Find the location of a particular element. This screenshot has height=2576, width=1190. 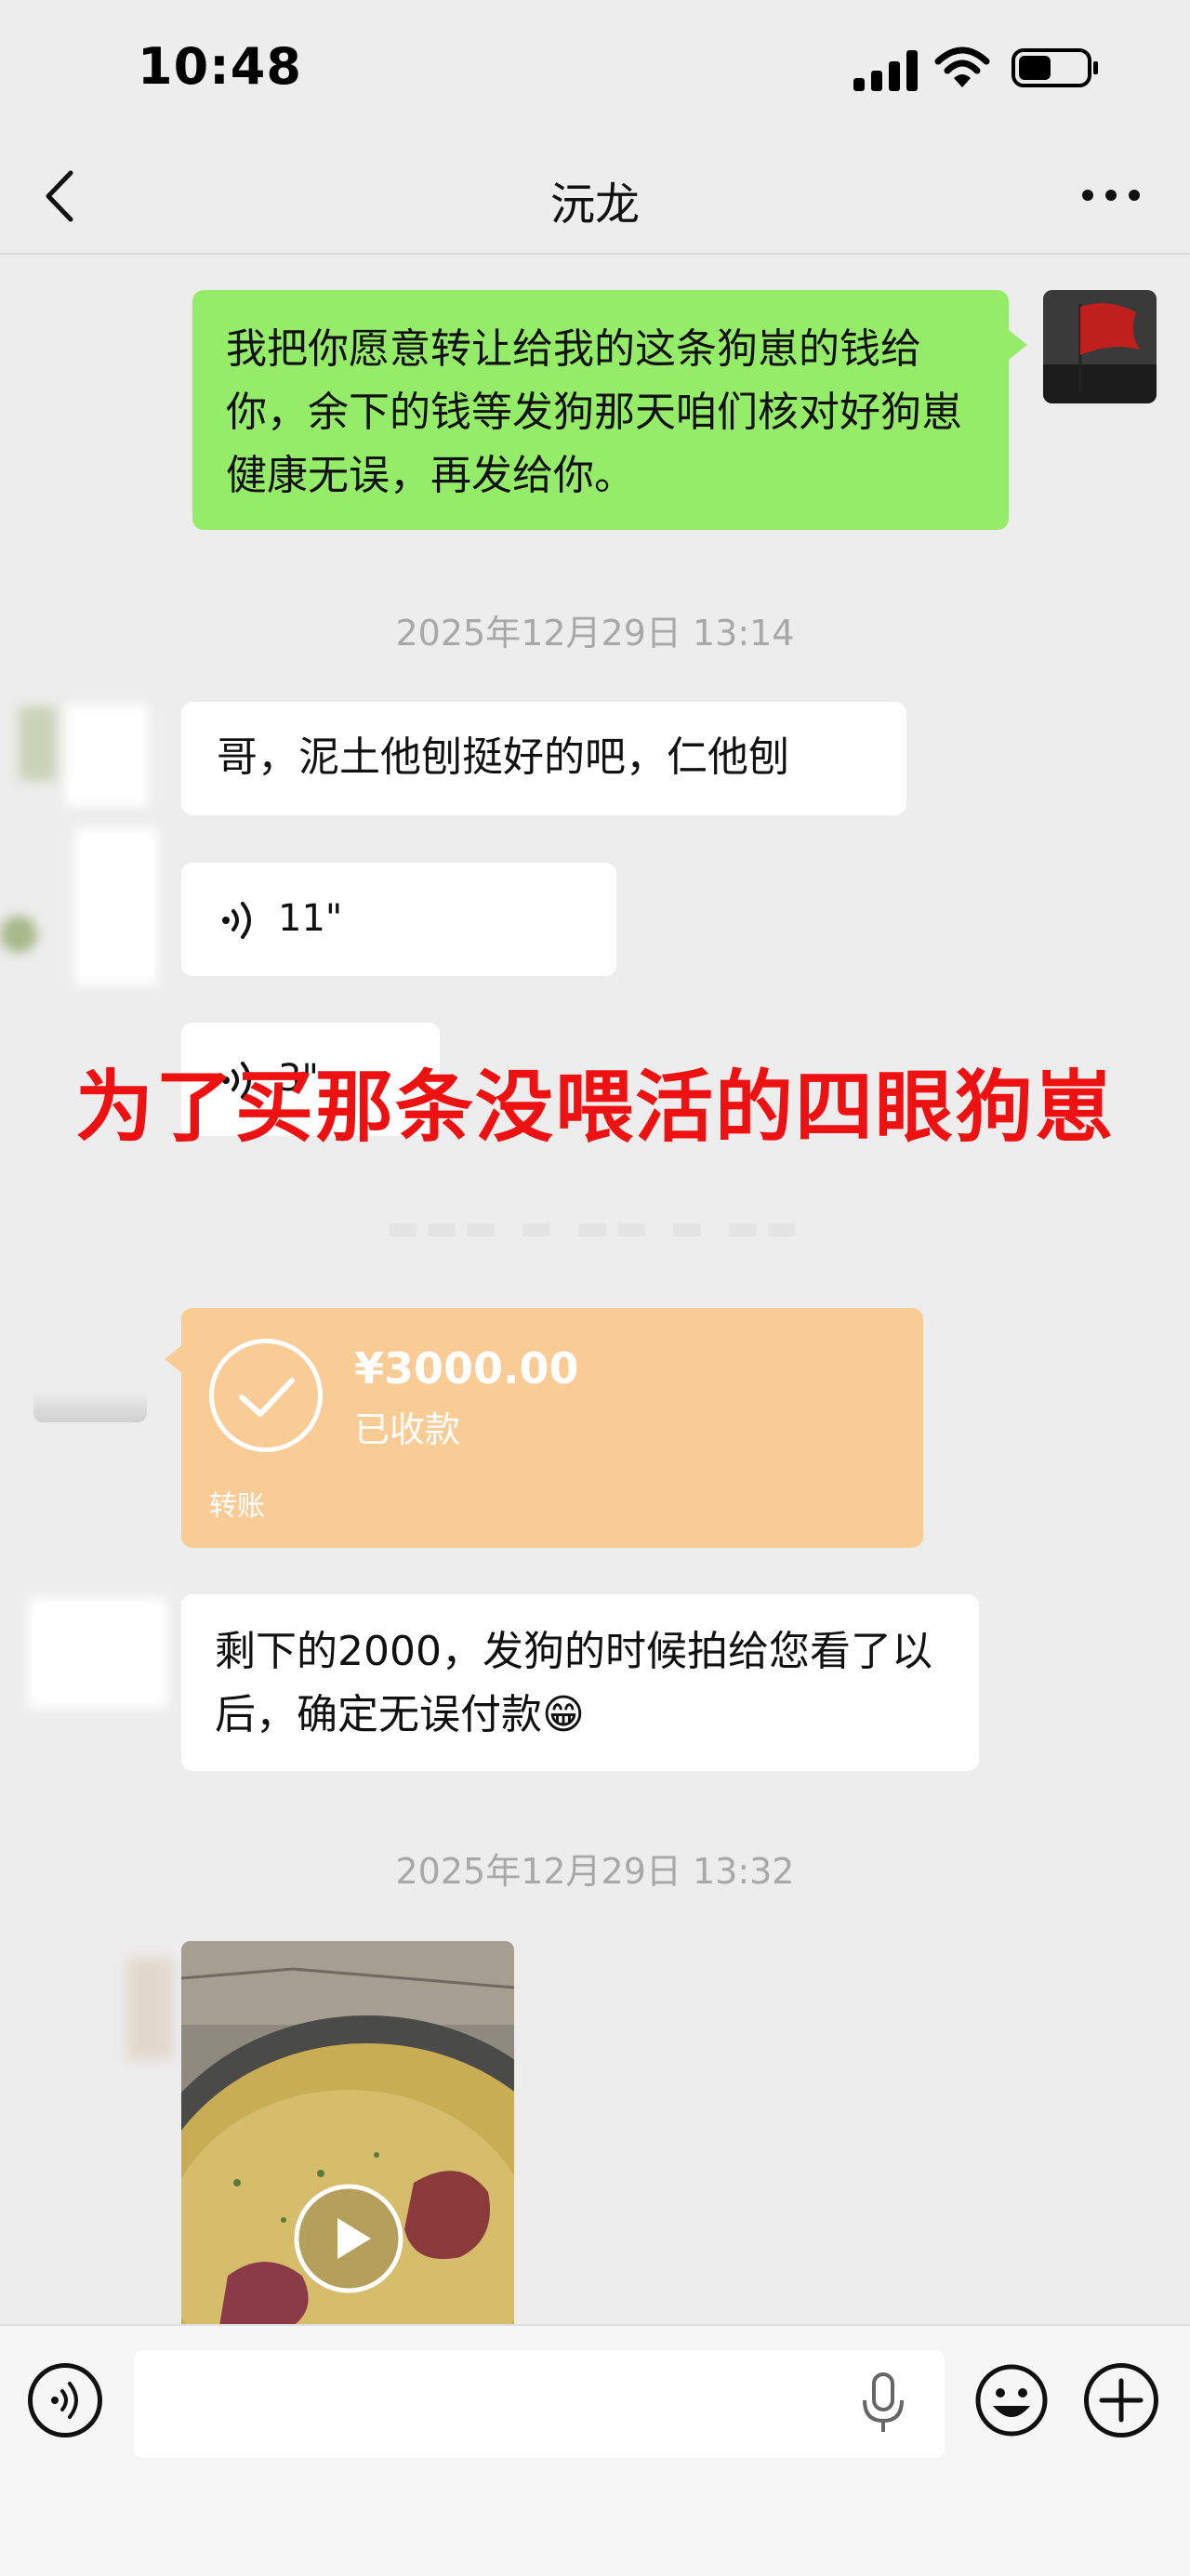

video-message is located at coordinates (347, 2136).